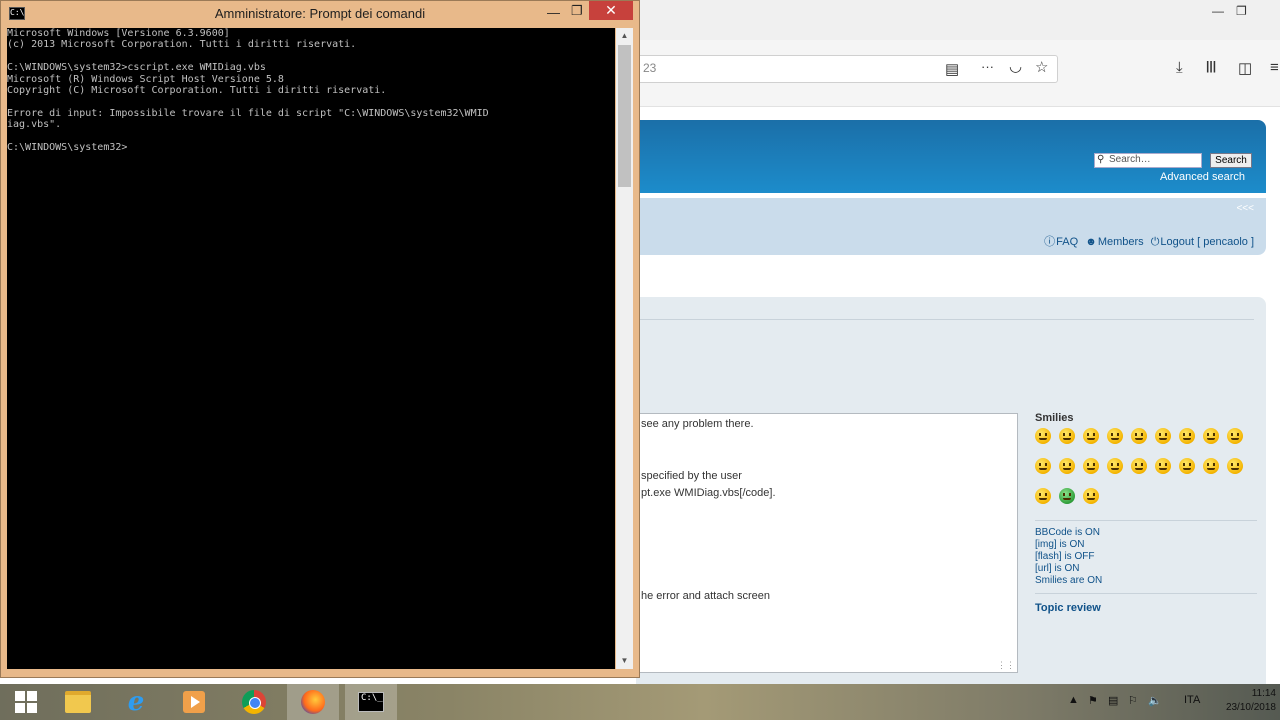 The height and width of the screenshot is (720, 1280). I want to click on taskbar-chrome, so click(254, 702).